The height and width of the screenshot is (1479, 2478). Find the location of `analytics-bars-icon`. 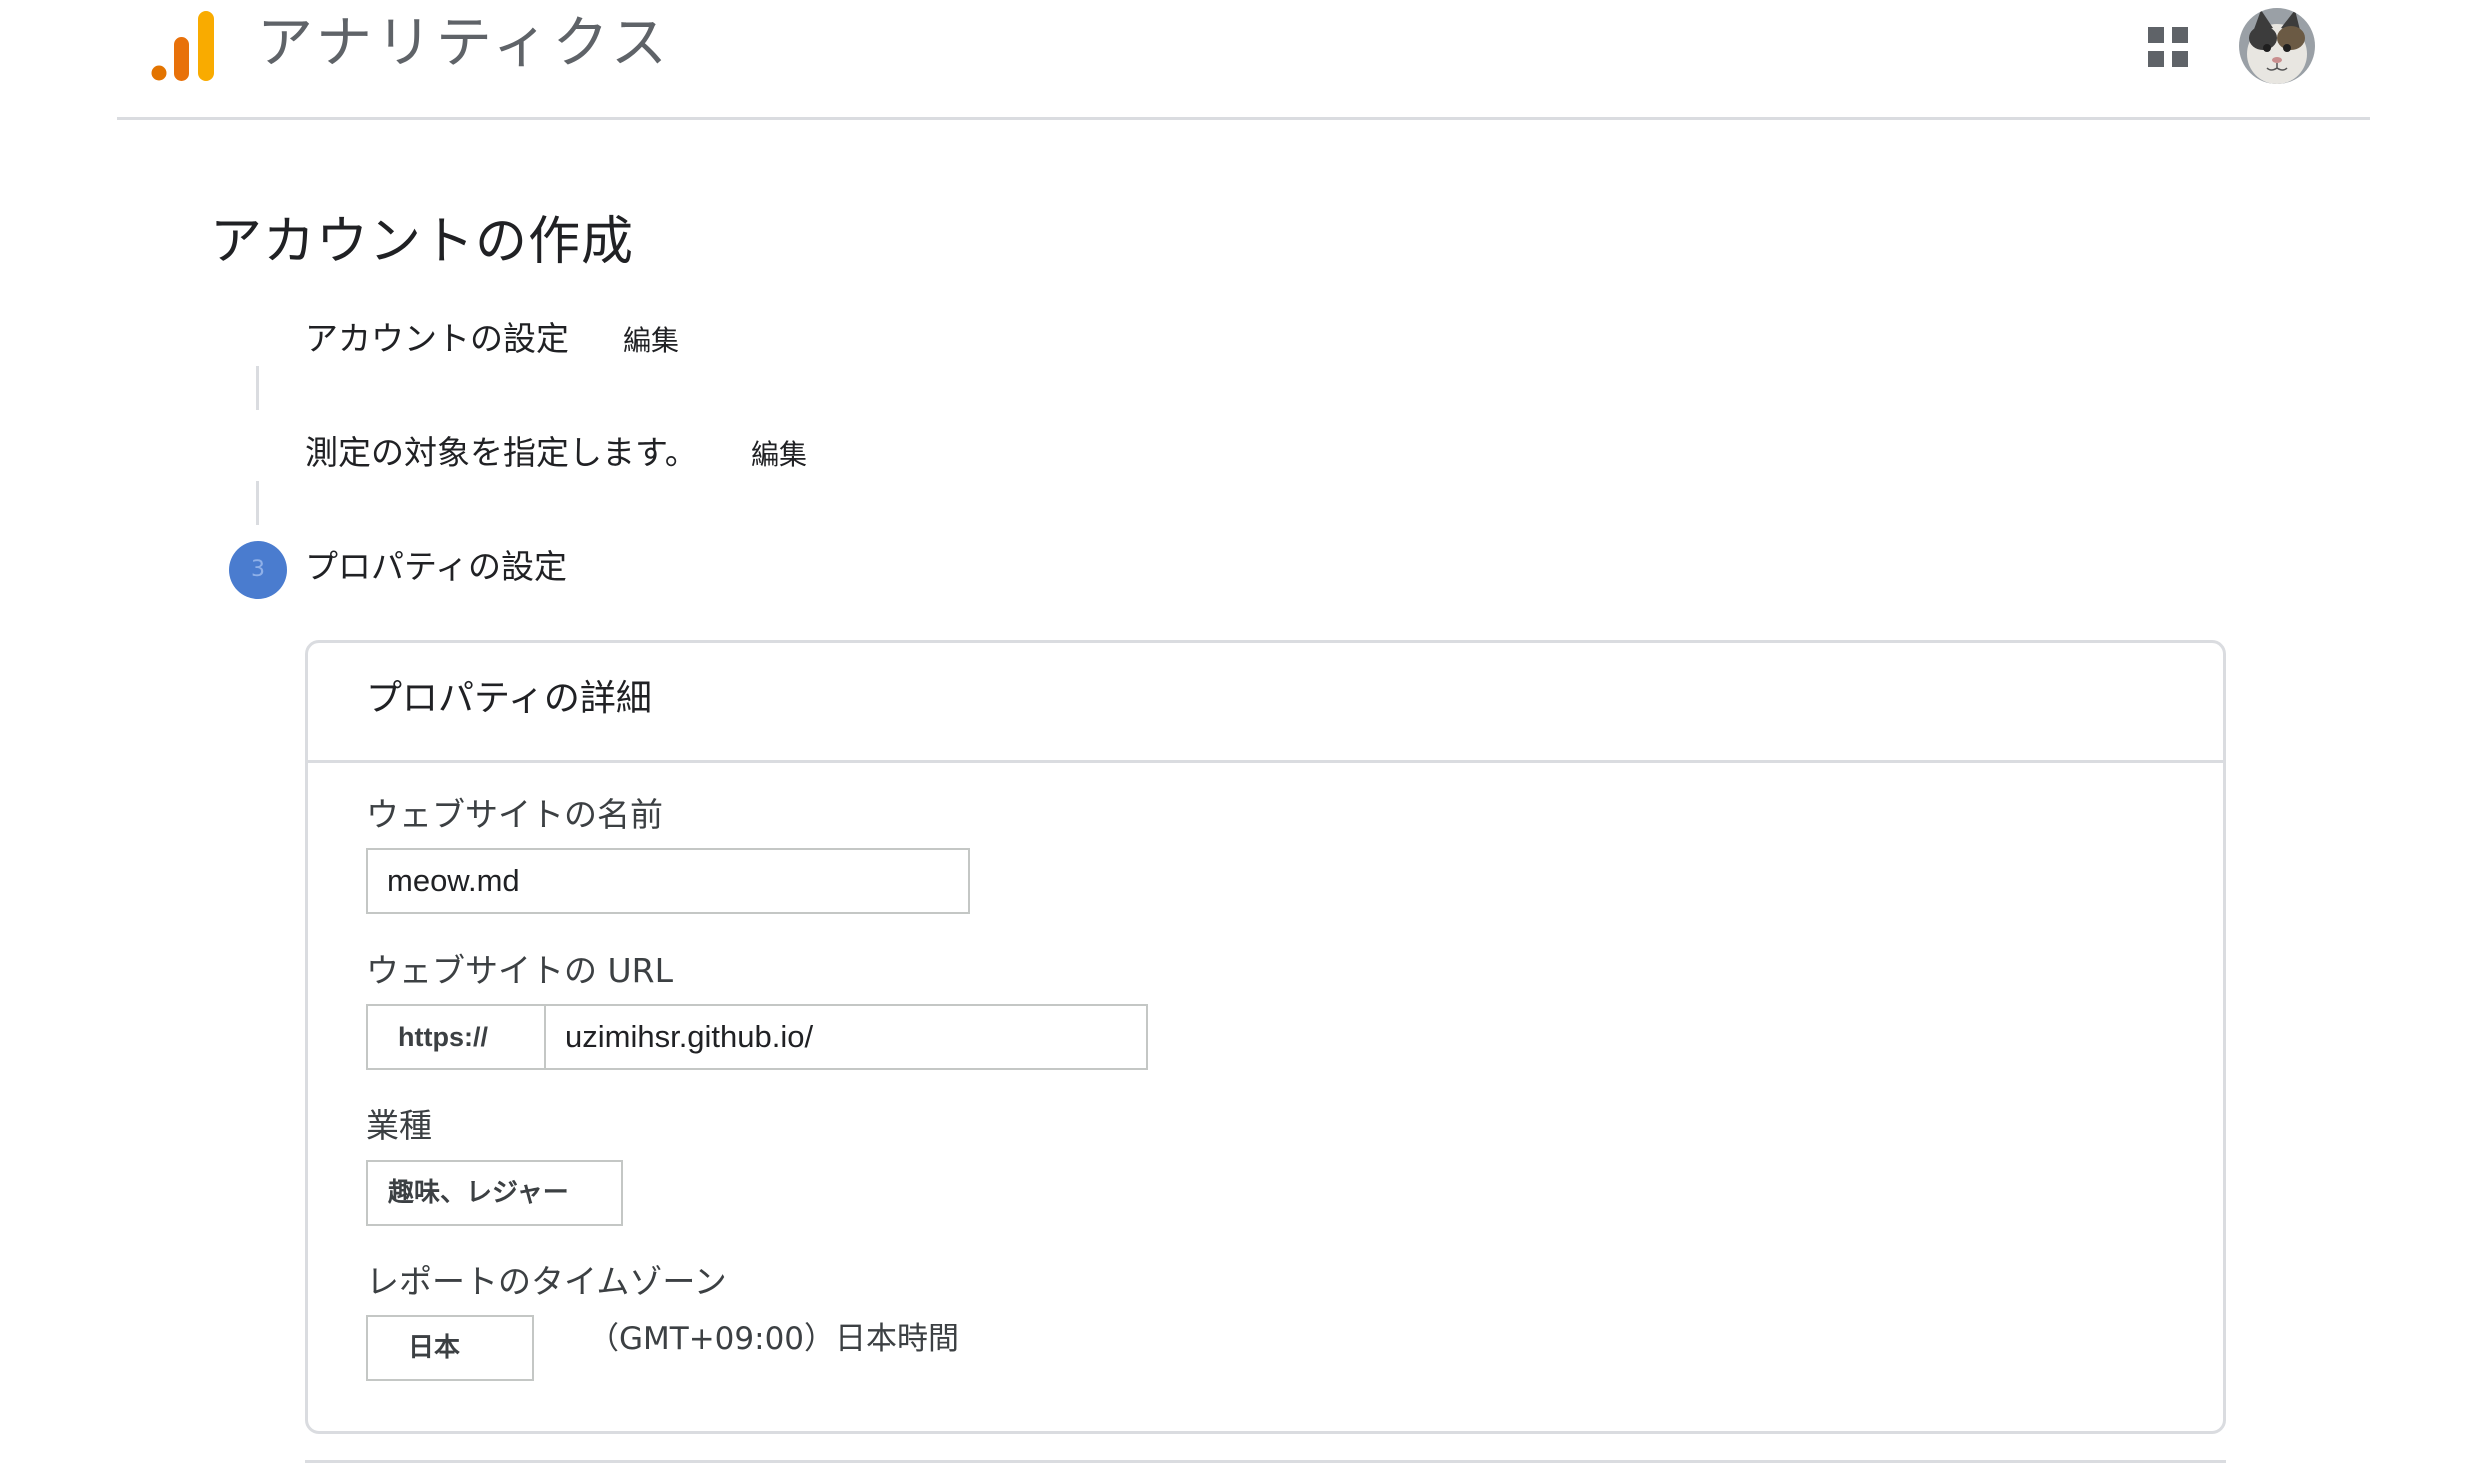

analytics-bars-icon is located at coordinates (183, 46).